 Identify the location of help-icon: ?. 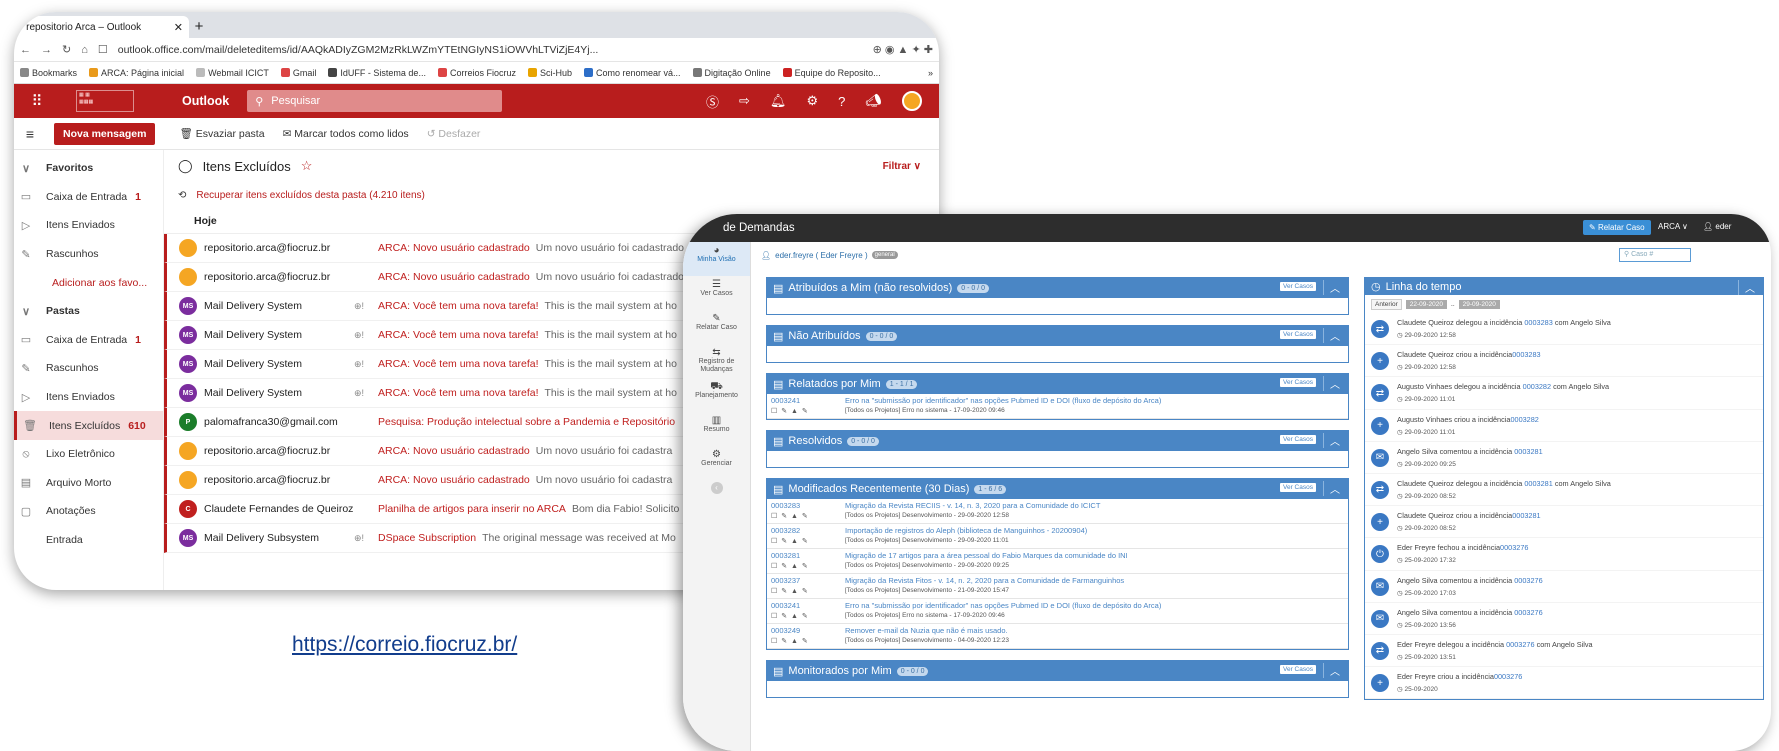
(841, 101).